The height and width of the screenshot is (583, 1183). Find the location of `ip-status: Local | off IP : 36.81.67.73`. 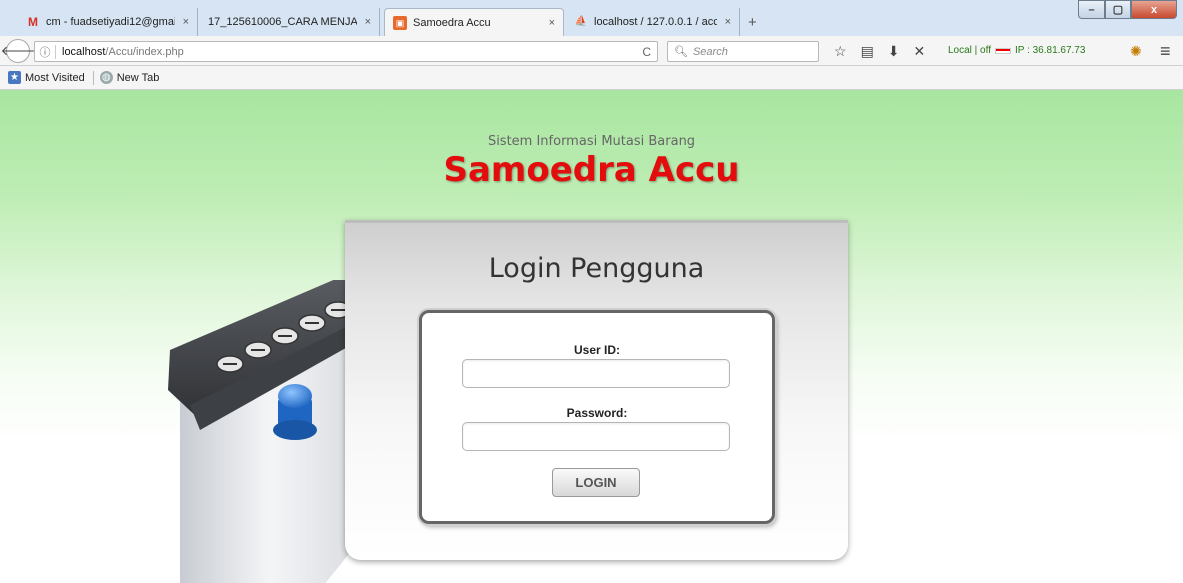

ip-status: Local | off IP : 36.81.67.73 is located at coordinates (1016, 50).